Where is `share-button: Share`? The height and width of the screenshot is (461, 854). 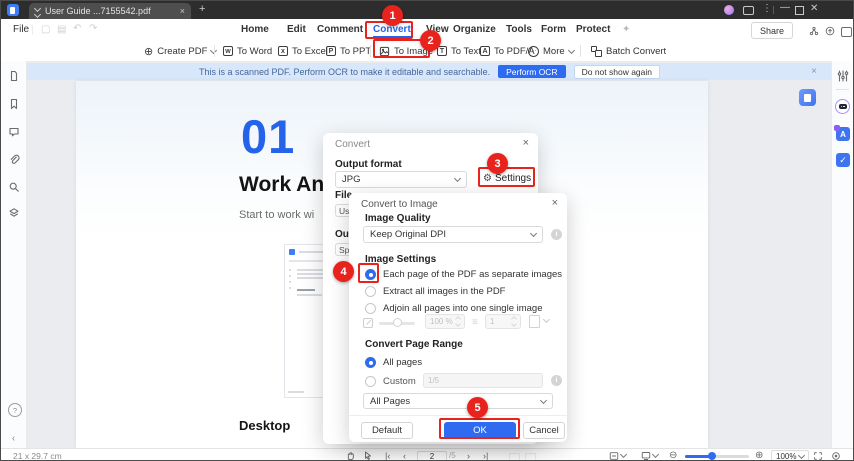 share-button: Share is located at coordinates (772, 30).